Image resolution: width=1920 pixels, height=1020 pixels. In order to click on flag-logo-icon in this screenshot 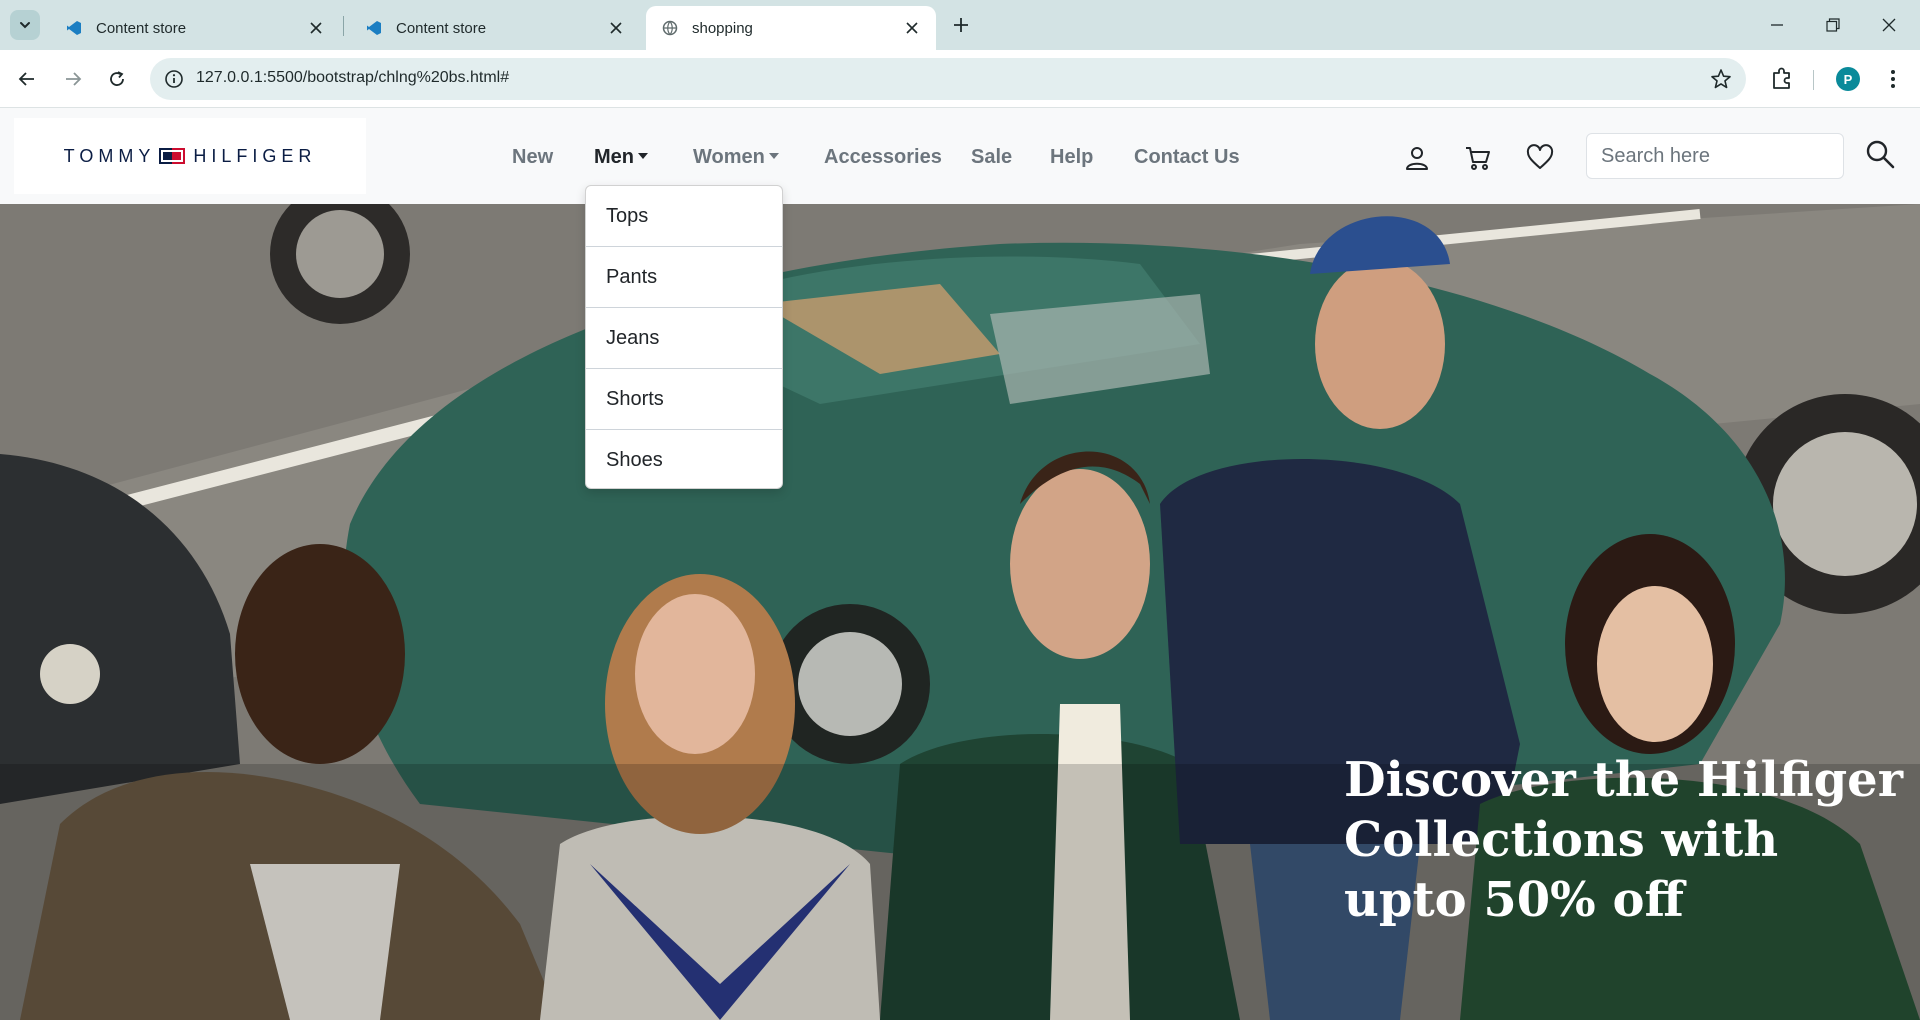, I will do `click(172, 156)`.